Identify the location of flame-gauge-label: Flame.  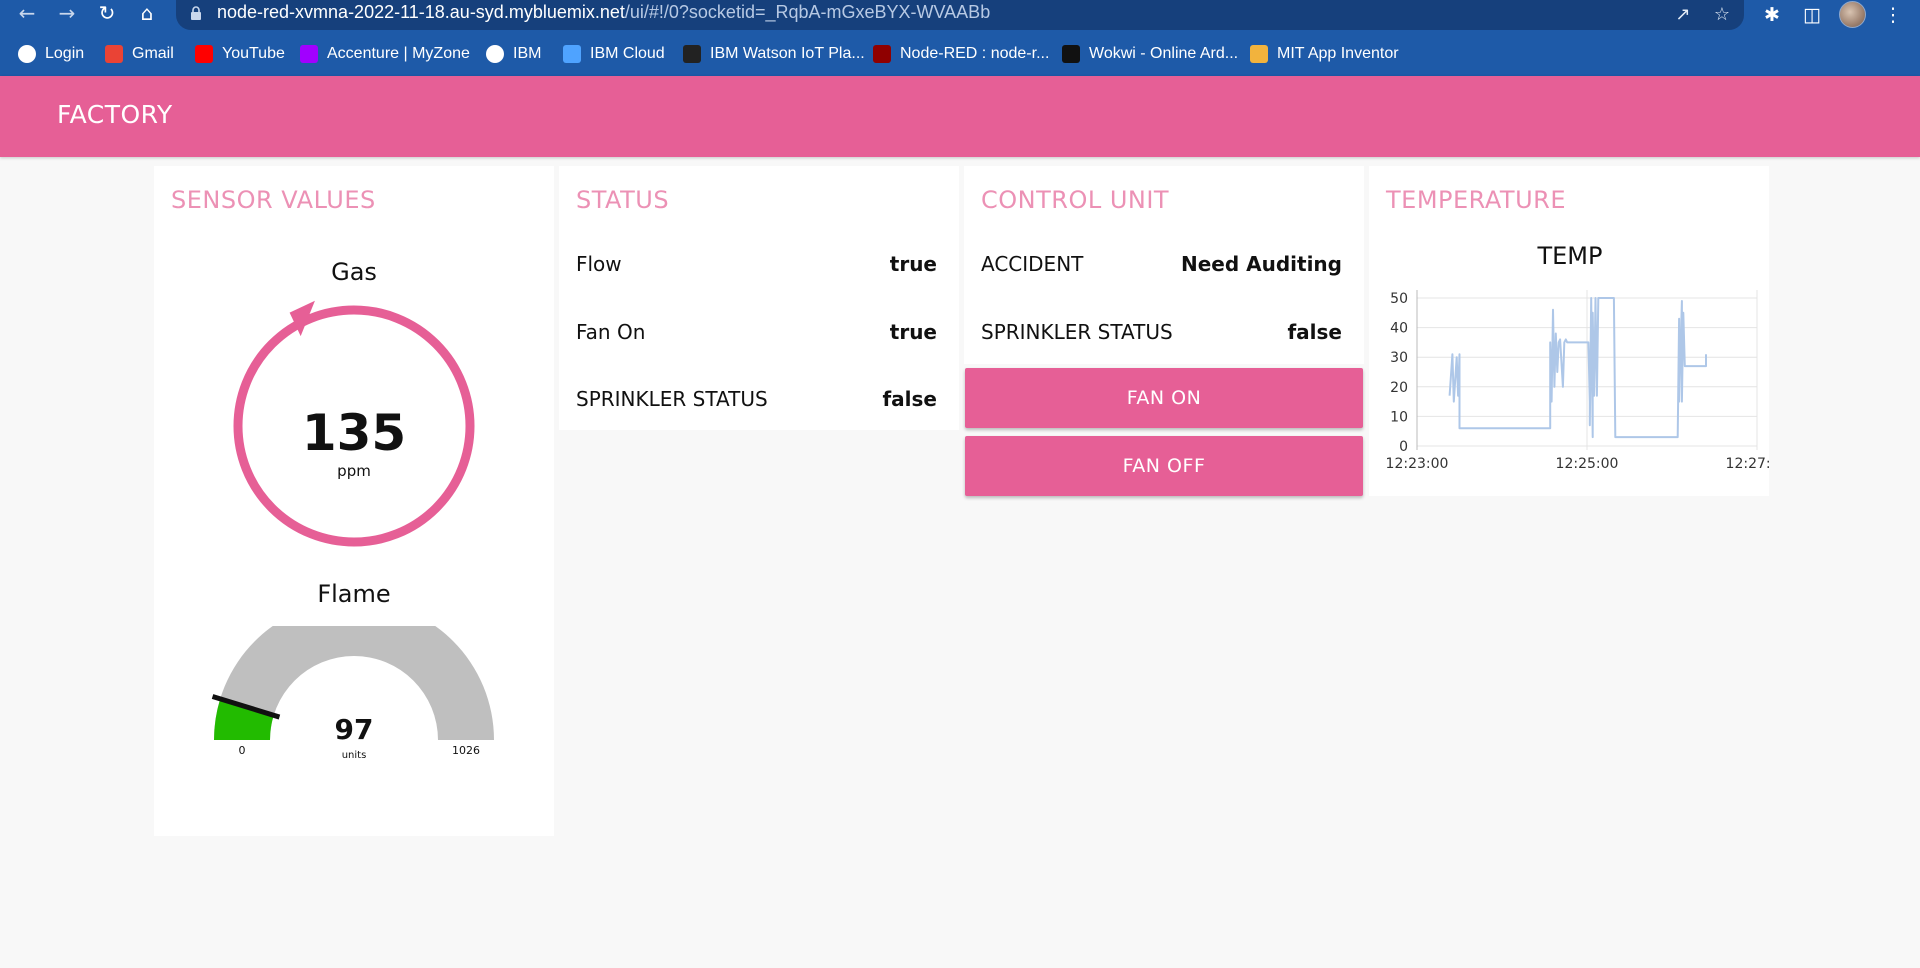
(354, 594).